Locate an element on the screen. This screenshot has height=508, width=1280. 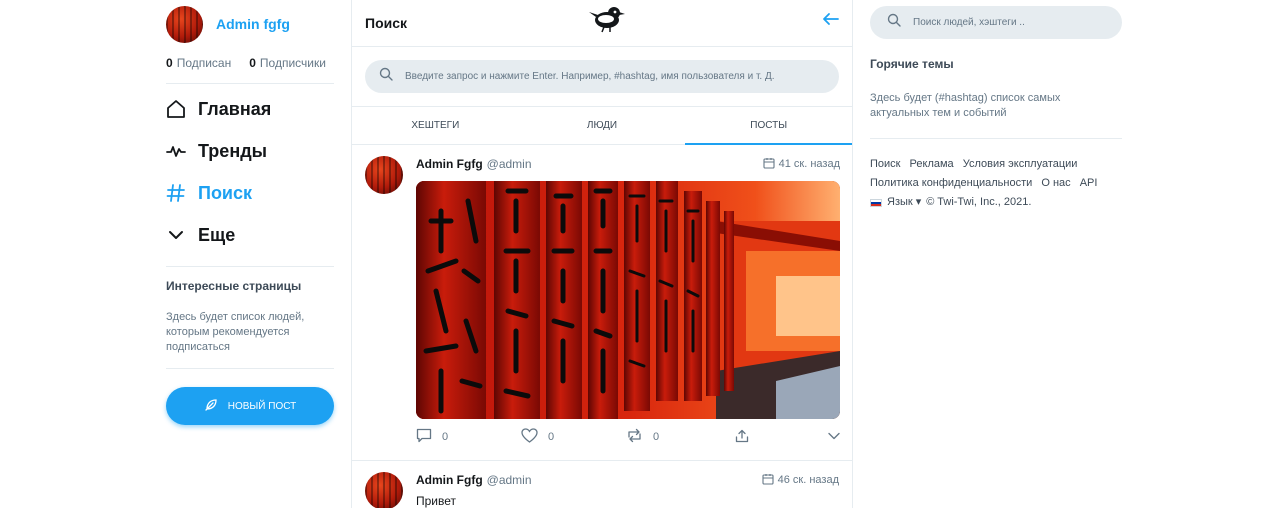
hashtag-icon is located at coordinates (176, 193).